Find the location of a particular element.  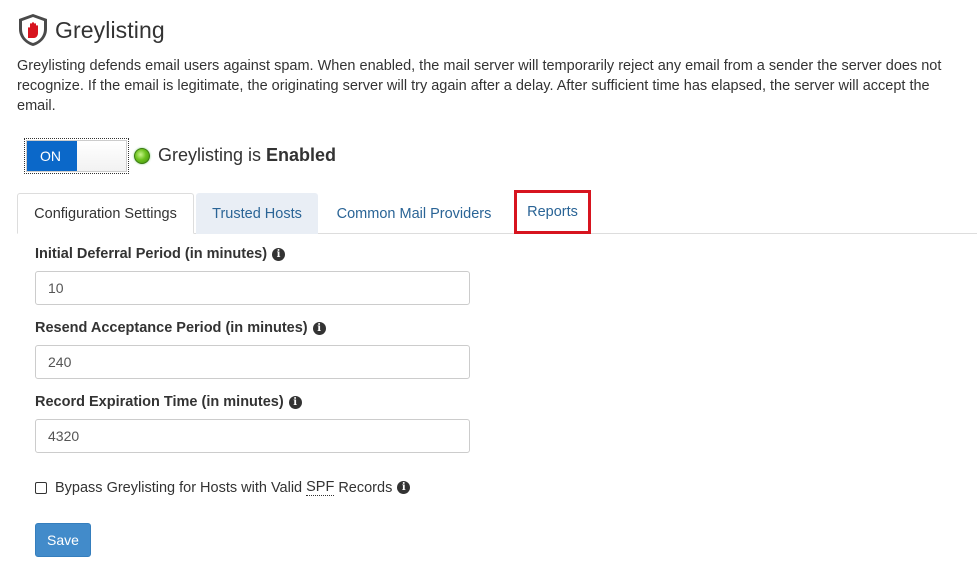

shield-hand-icon is located at coordinates (33, 30).